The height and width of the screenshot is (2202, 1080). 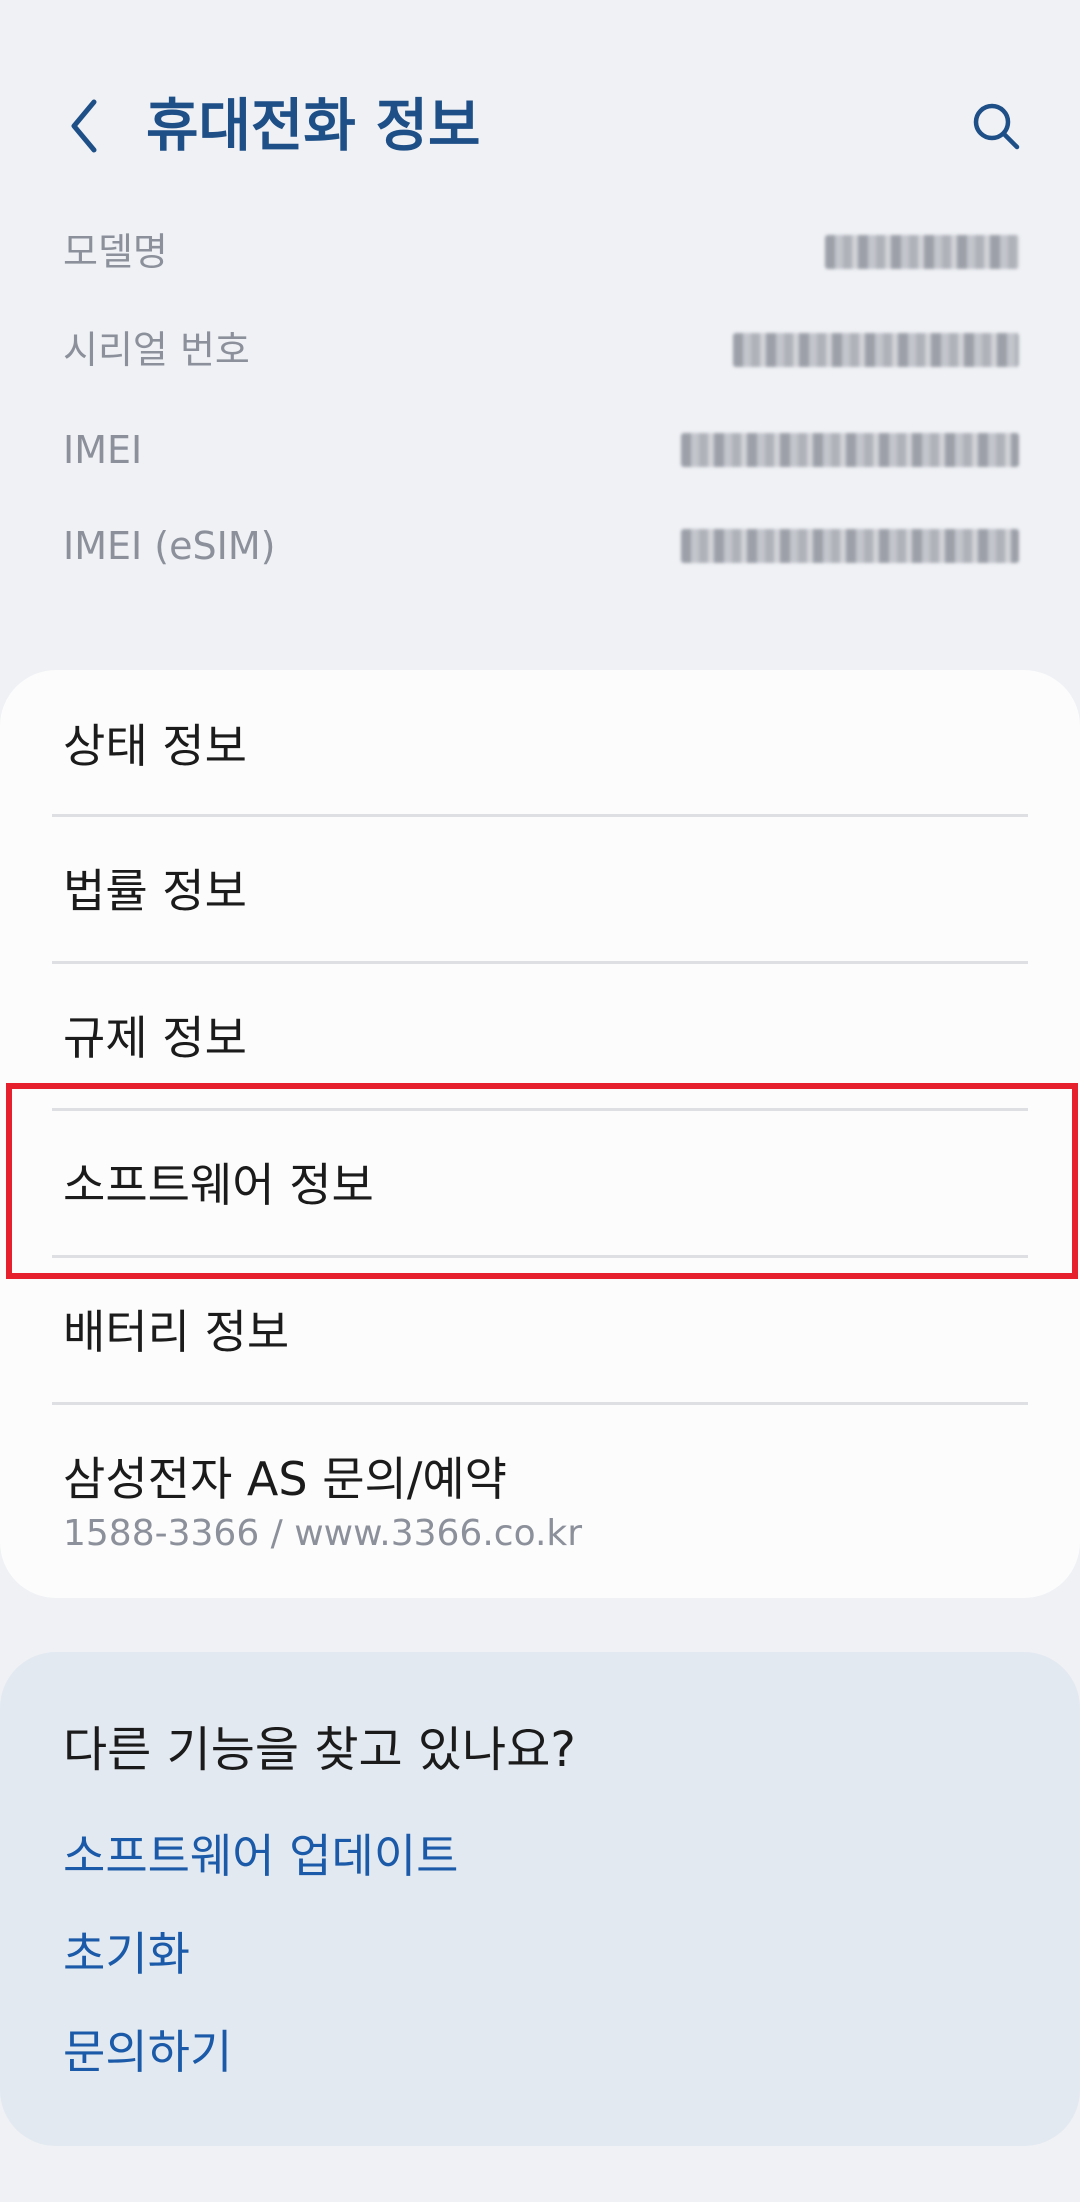 I want to click on chevron-left-icon, so click(x=84, y=126).